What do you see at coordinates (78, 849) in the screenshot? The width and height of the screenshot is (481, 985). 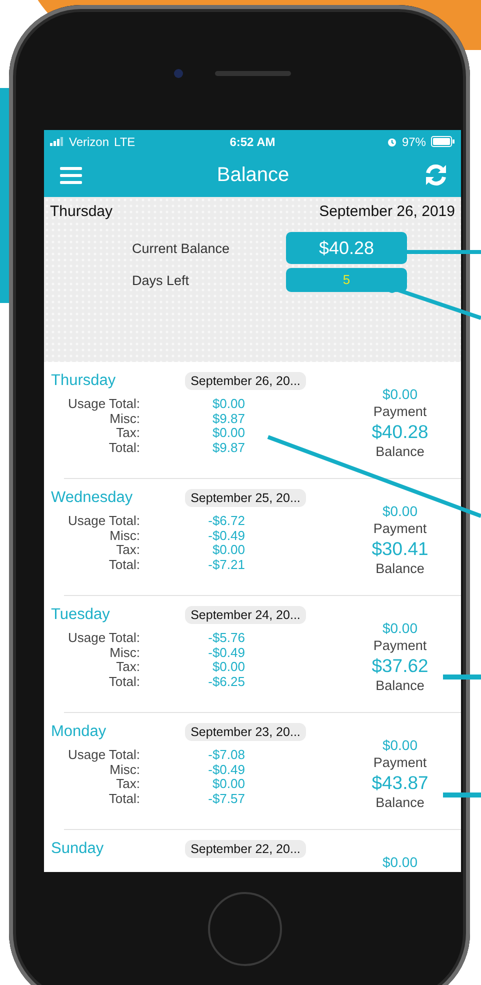 I see `weekday-label: Sunday` at bounding box center [78, 849].